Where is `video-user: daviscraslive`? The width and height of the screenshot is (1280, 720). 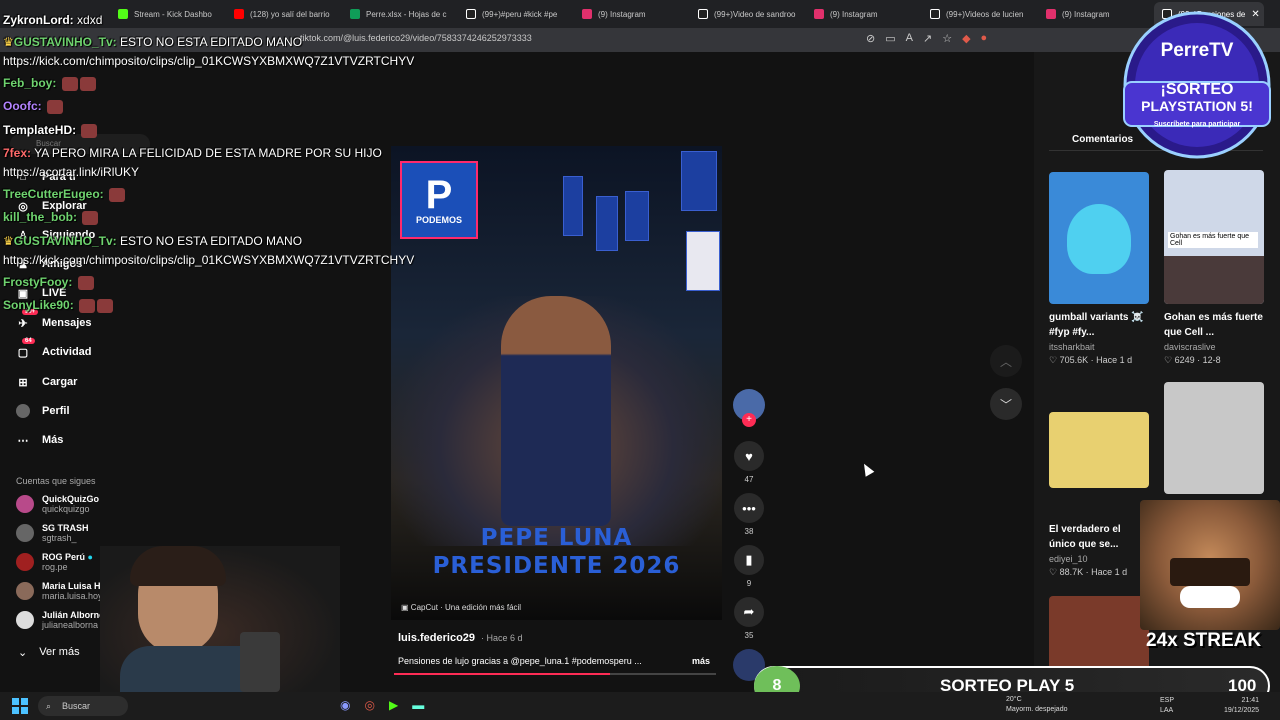
video-user: daviscraslive is located at coordinates (1190, 347).